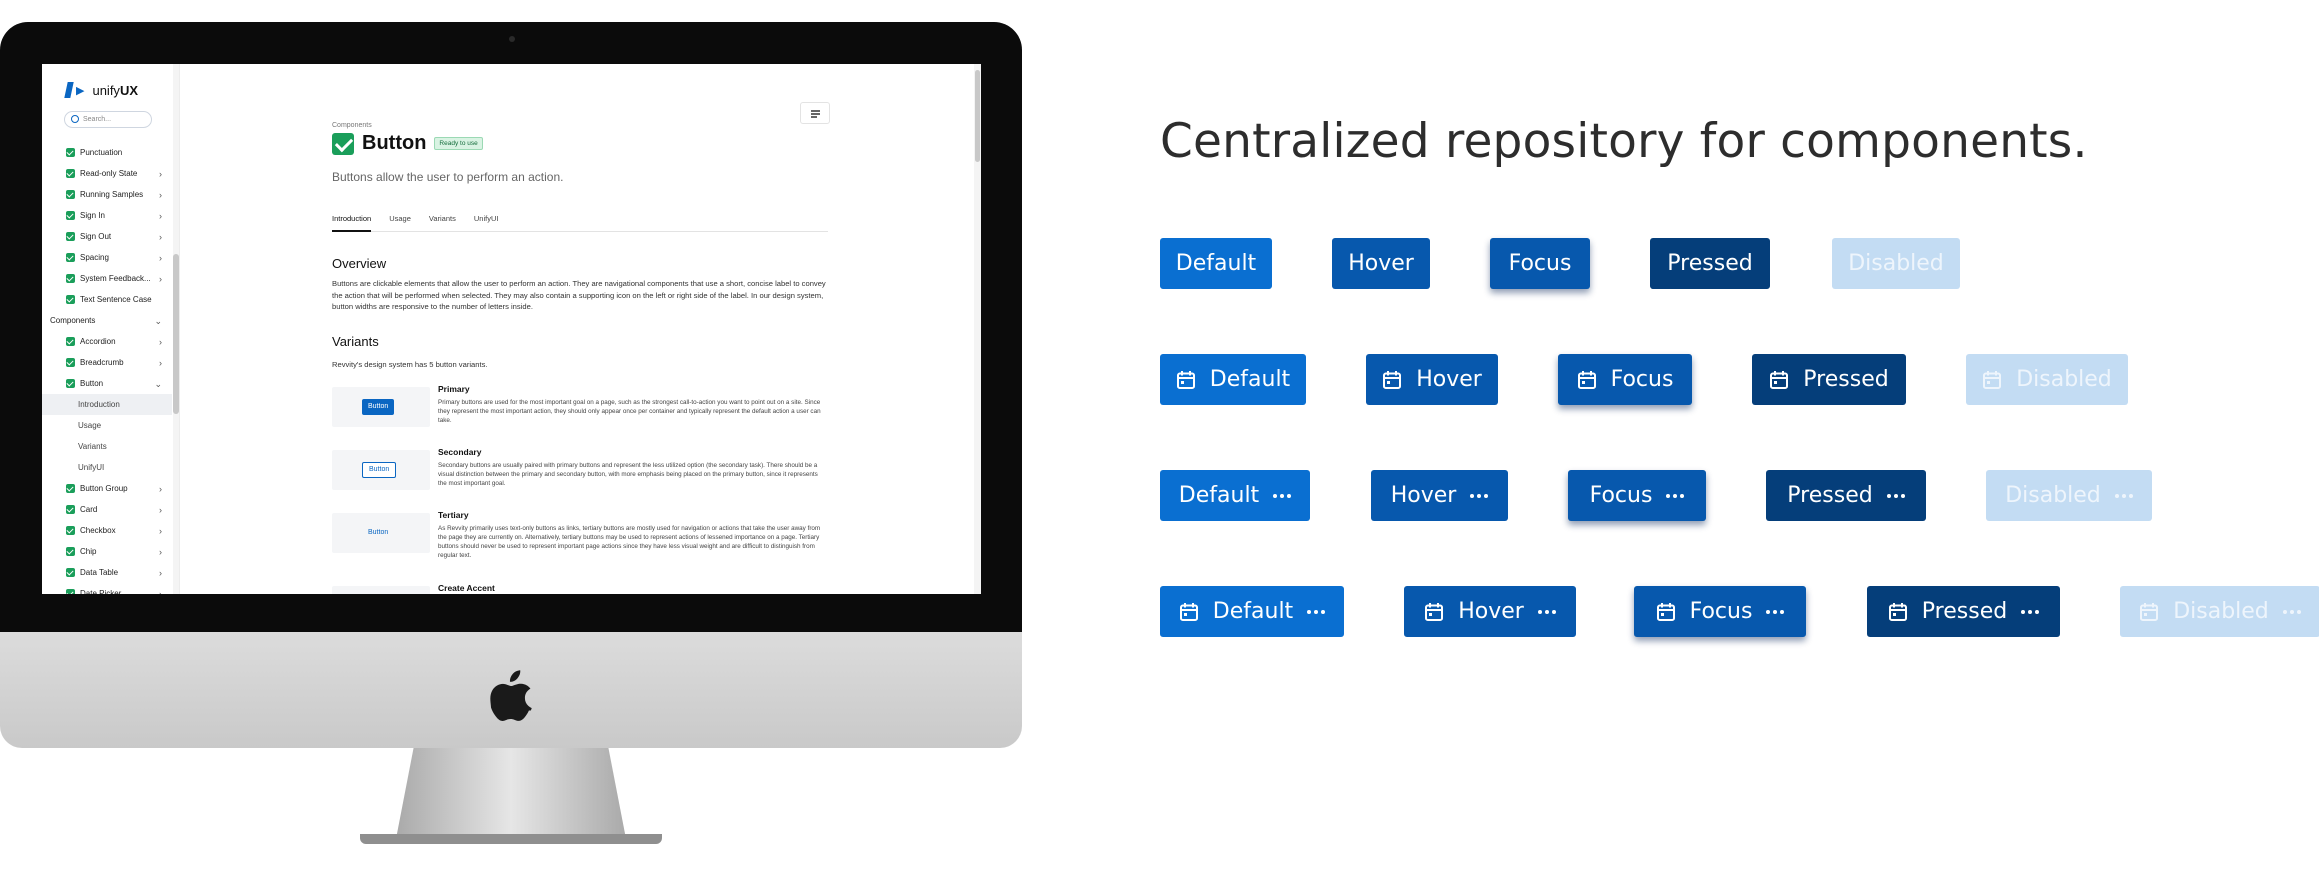  Describe the element at coordinates (176, 334) in the screenshot. I see `sidebar-scrollbar-thumb` at that location.